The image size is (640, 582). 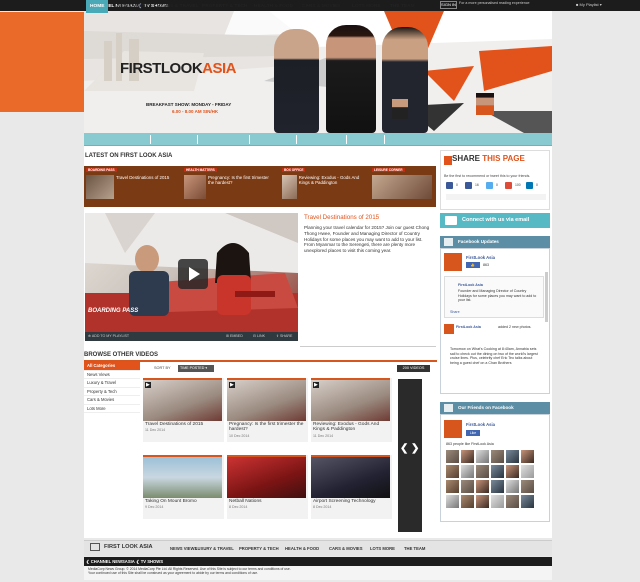 I want to click on embed-button: ⊞ EMBED, so click(x=234, y=336).